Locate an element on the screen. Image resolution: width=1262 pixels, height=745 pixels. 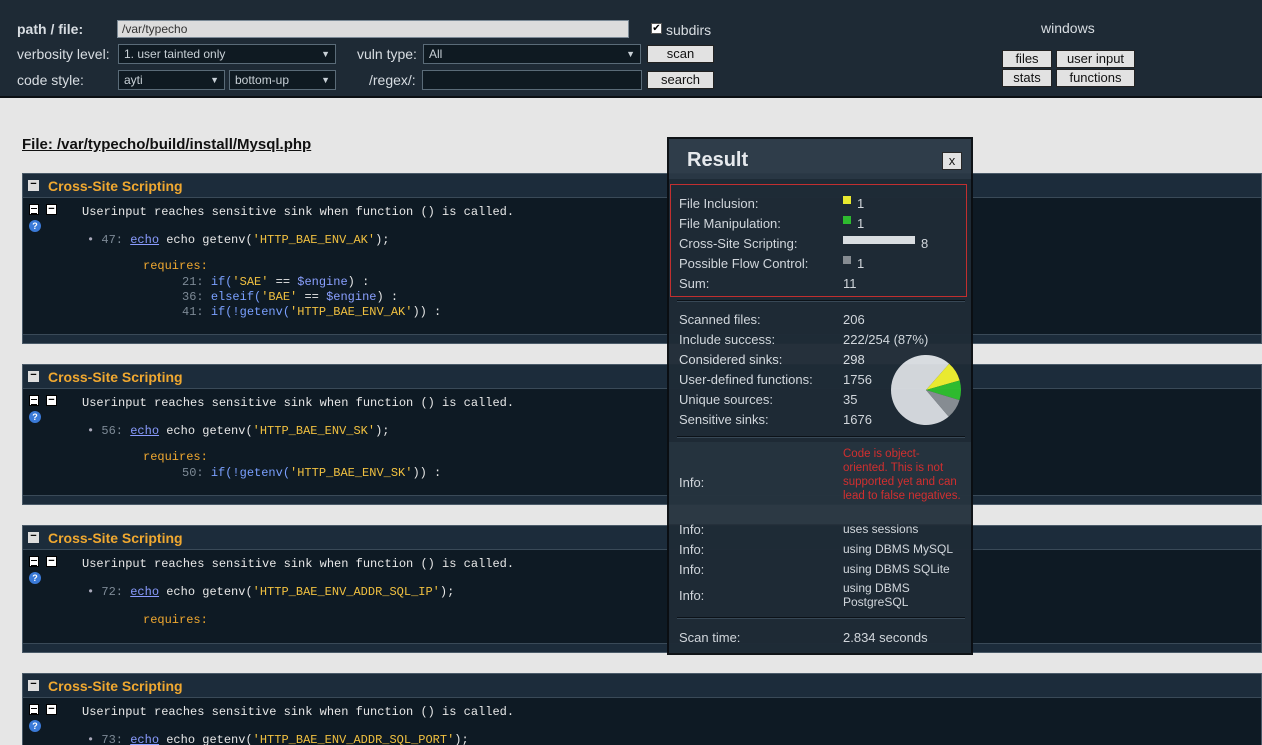
info-label: Info: is located at coordinates (692, 482).